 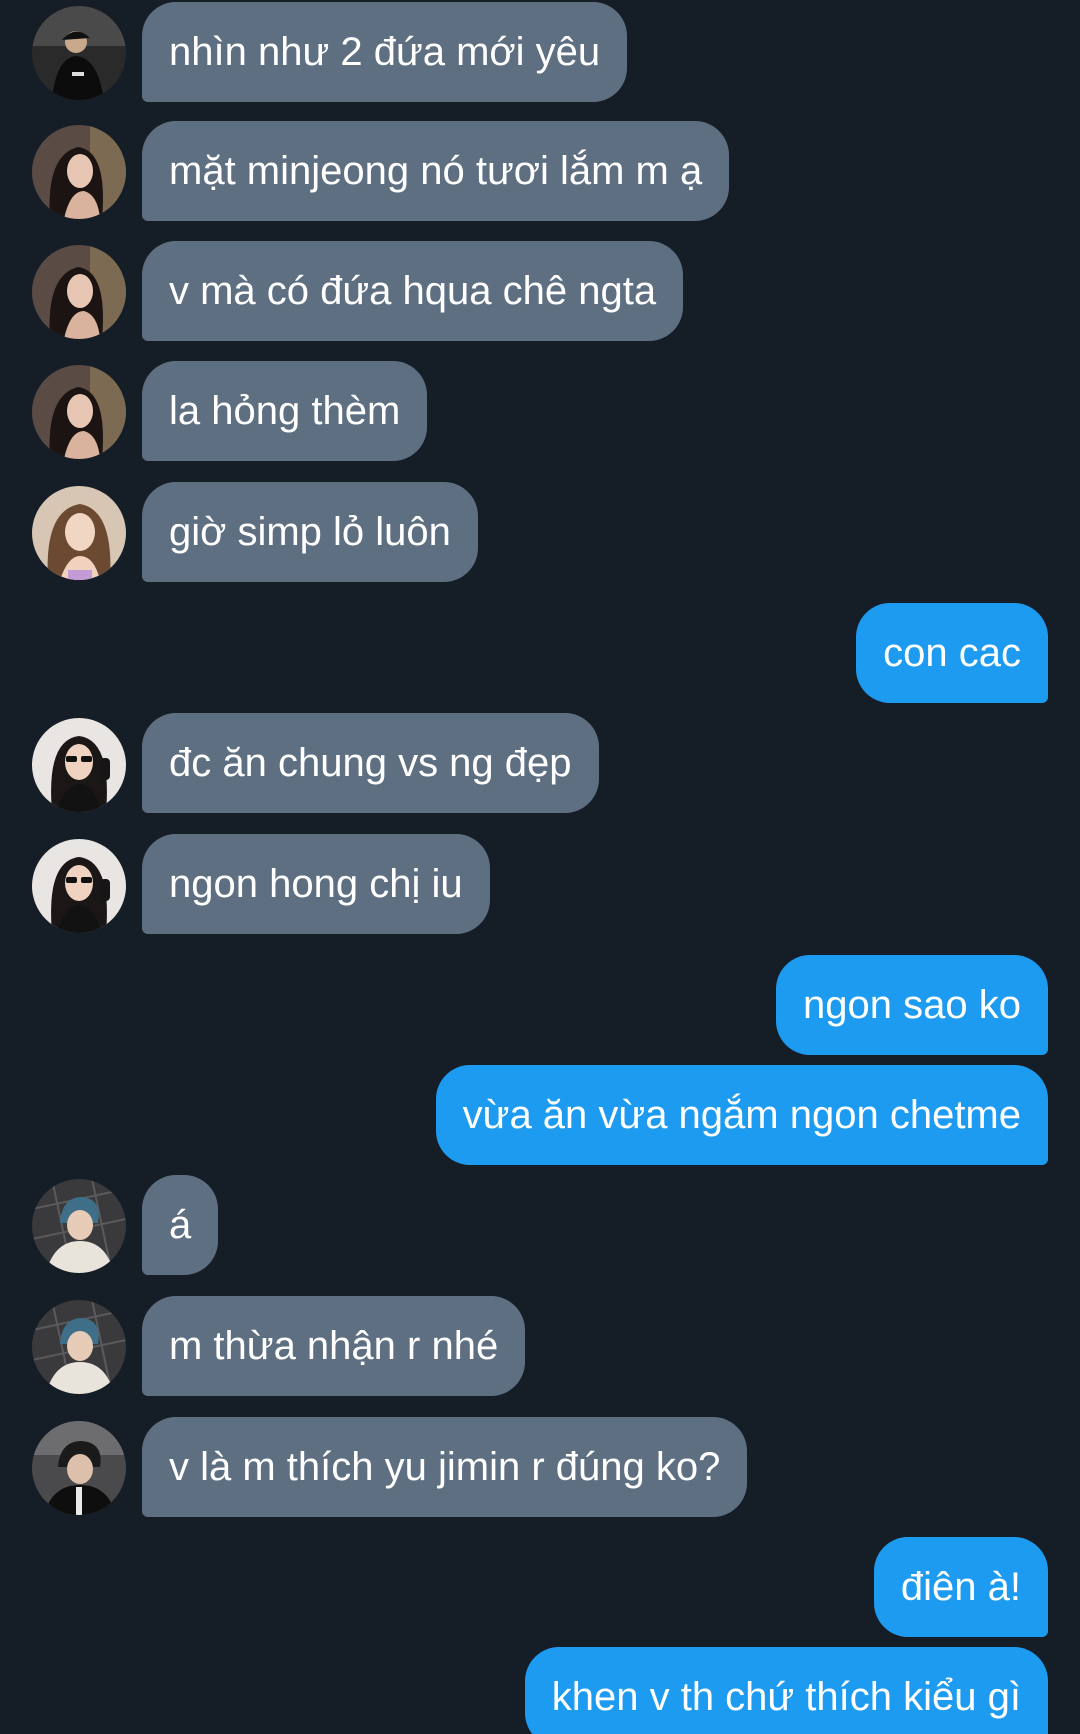 What do you see at coordinates (786, 1690) in the screenshot?
I see `outgoing-message-bubble: khen v th chứ thích kiểu gì` at bounding box center [786, 1690].